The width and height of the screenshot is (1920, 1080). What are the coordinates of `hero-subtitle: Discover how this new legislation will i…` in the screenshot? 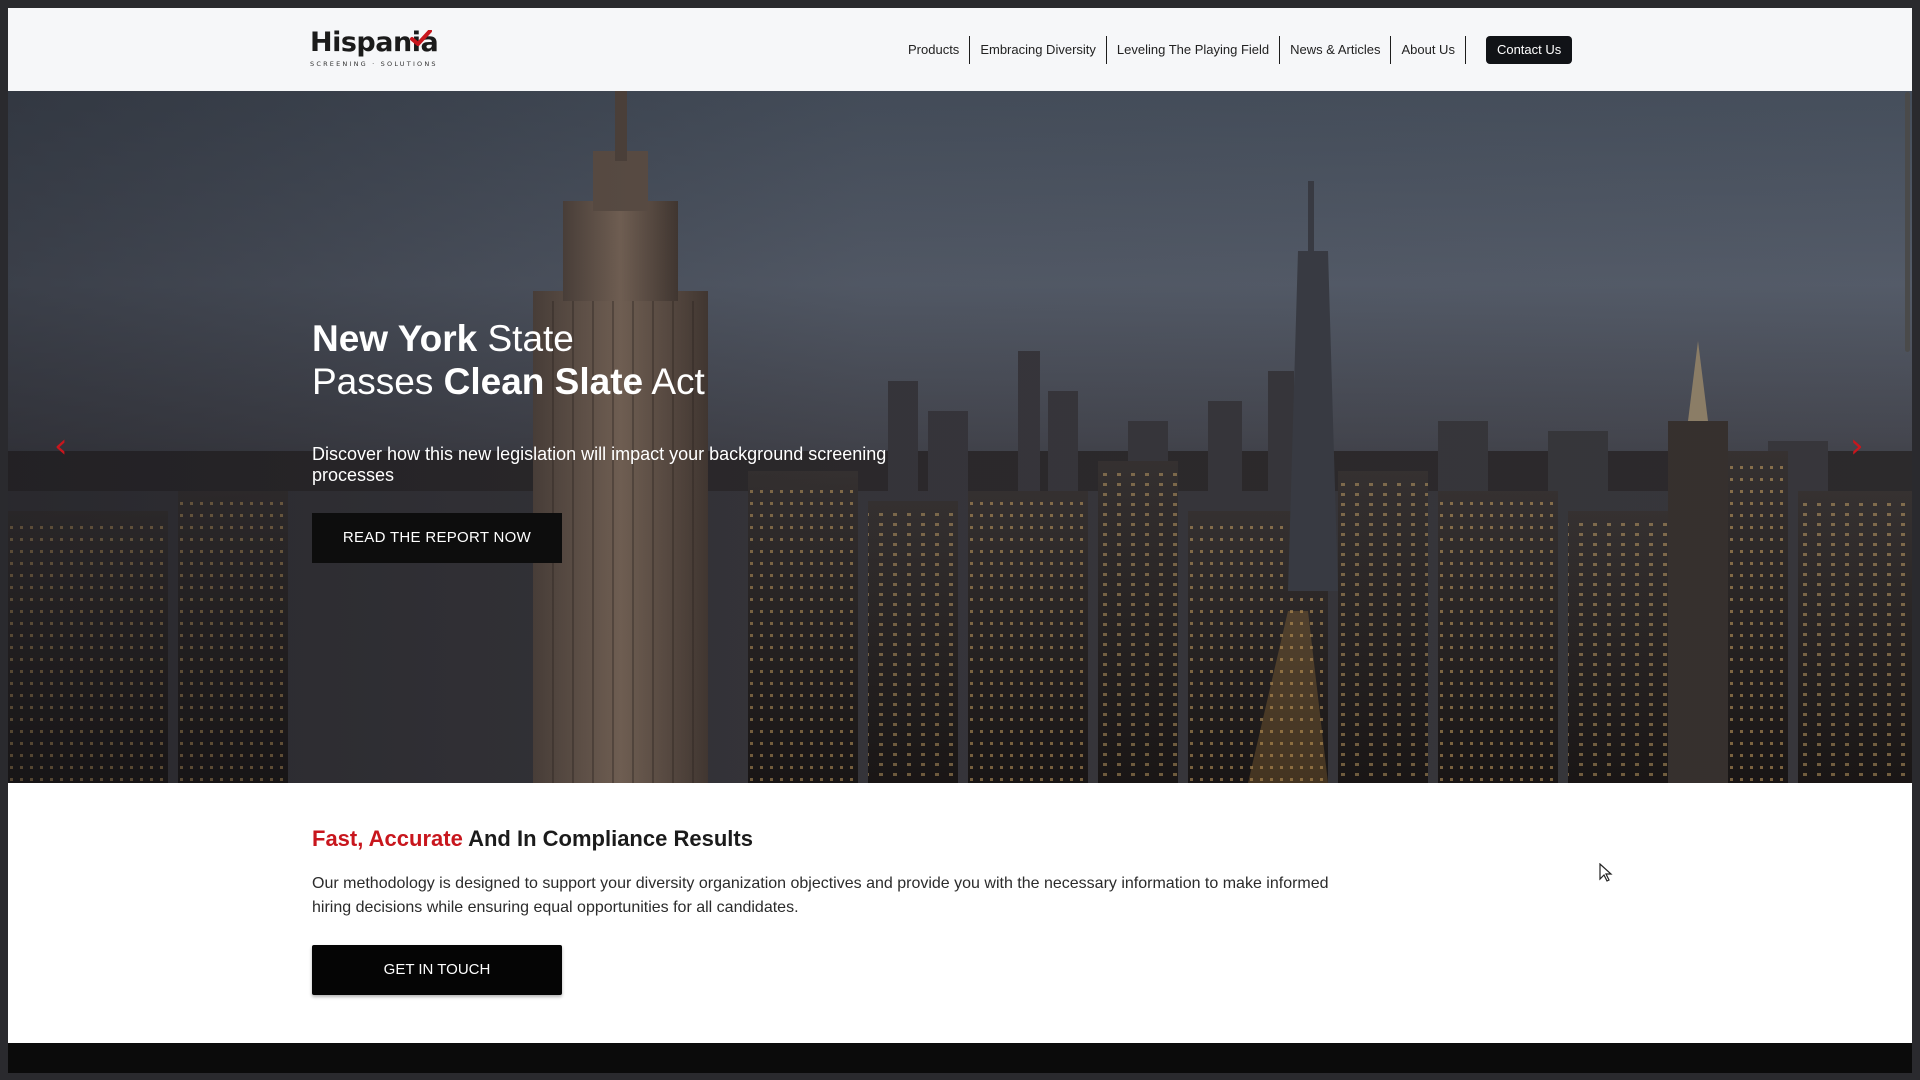 It's located at (599, 464).